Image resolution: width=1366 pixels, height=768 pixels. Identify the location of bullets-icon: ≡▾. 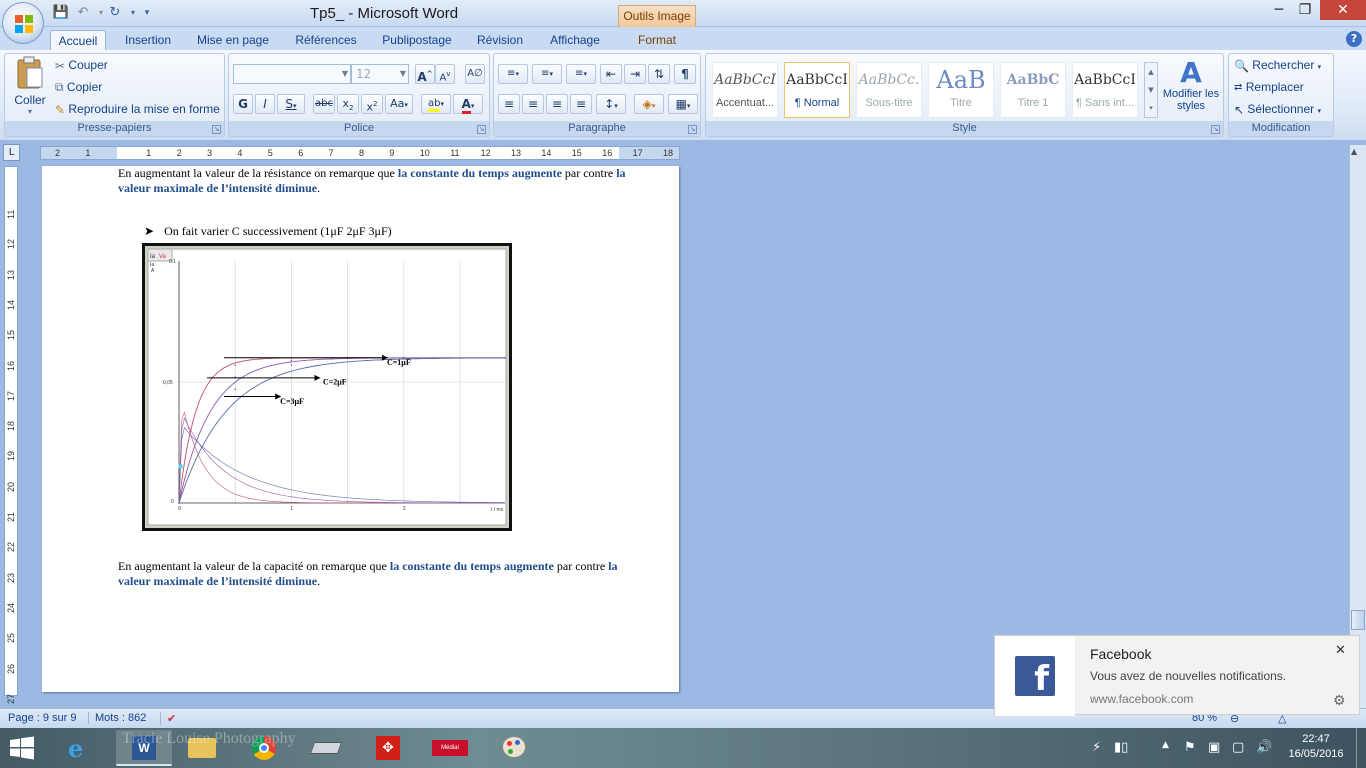
(513, 74).